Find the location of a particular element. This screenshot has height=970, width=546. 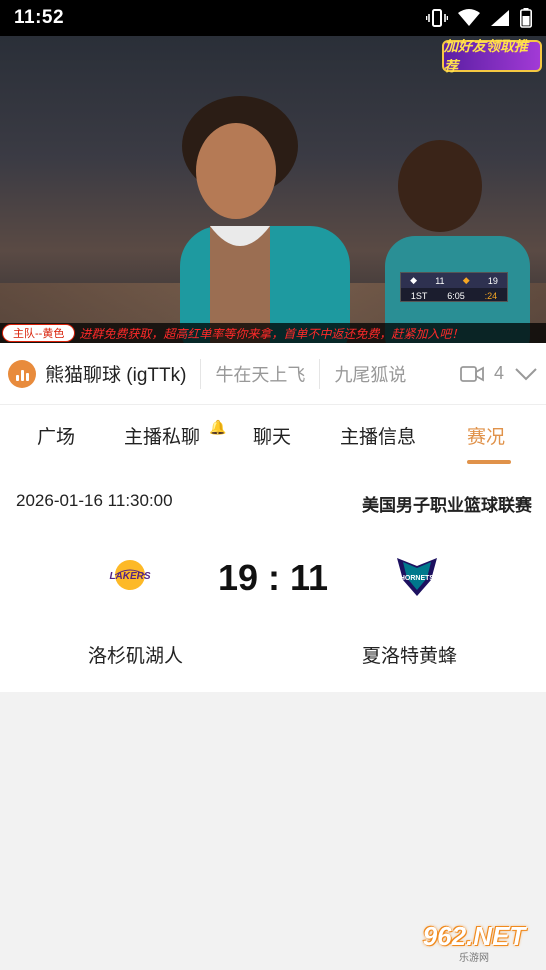

wifi-icon is located at coordinates (469, 17).